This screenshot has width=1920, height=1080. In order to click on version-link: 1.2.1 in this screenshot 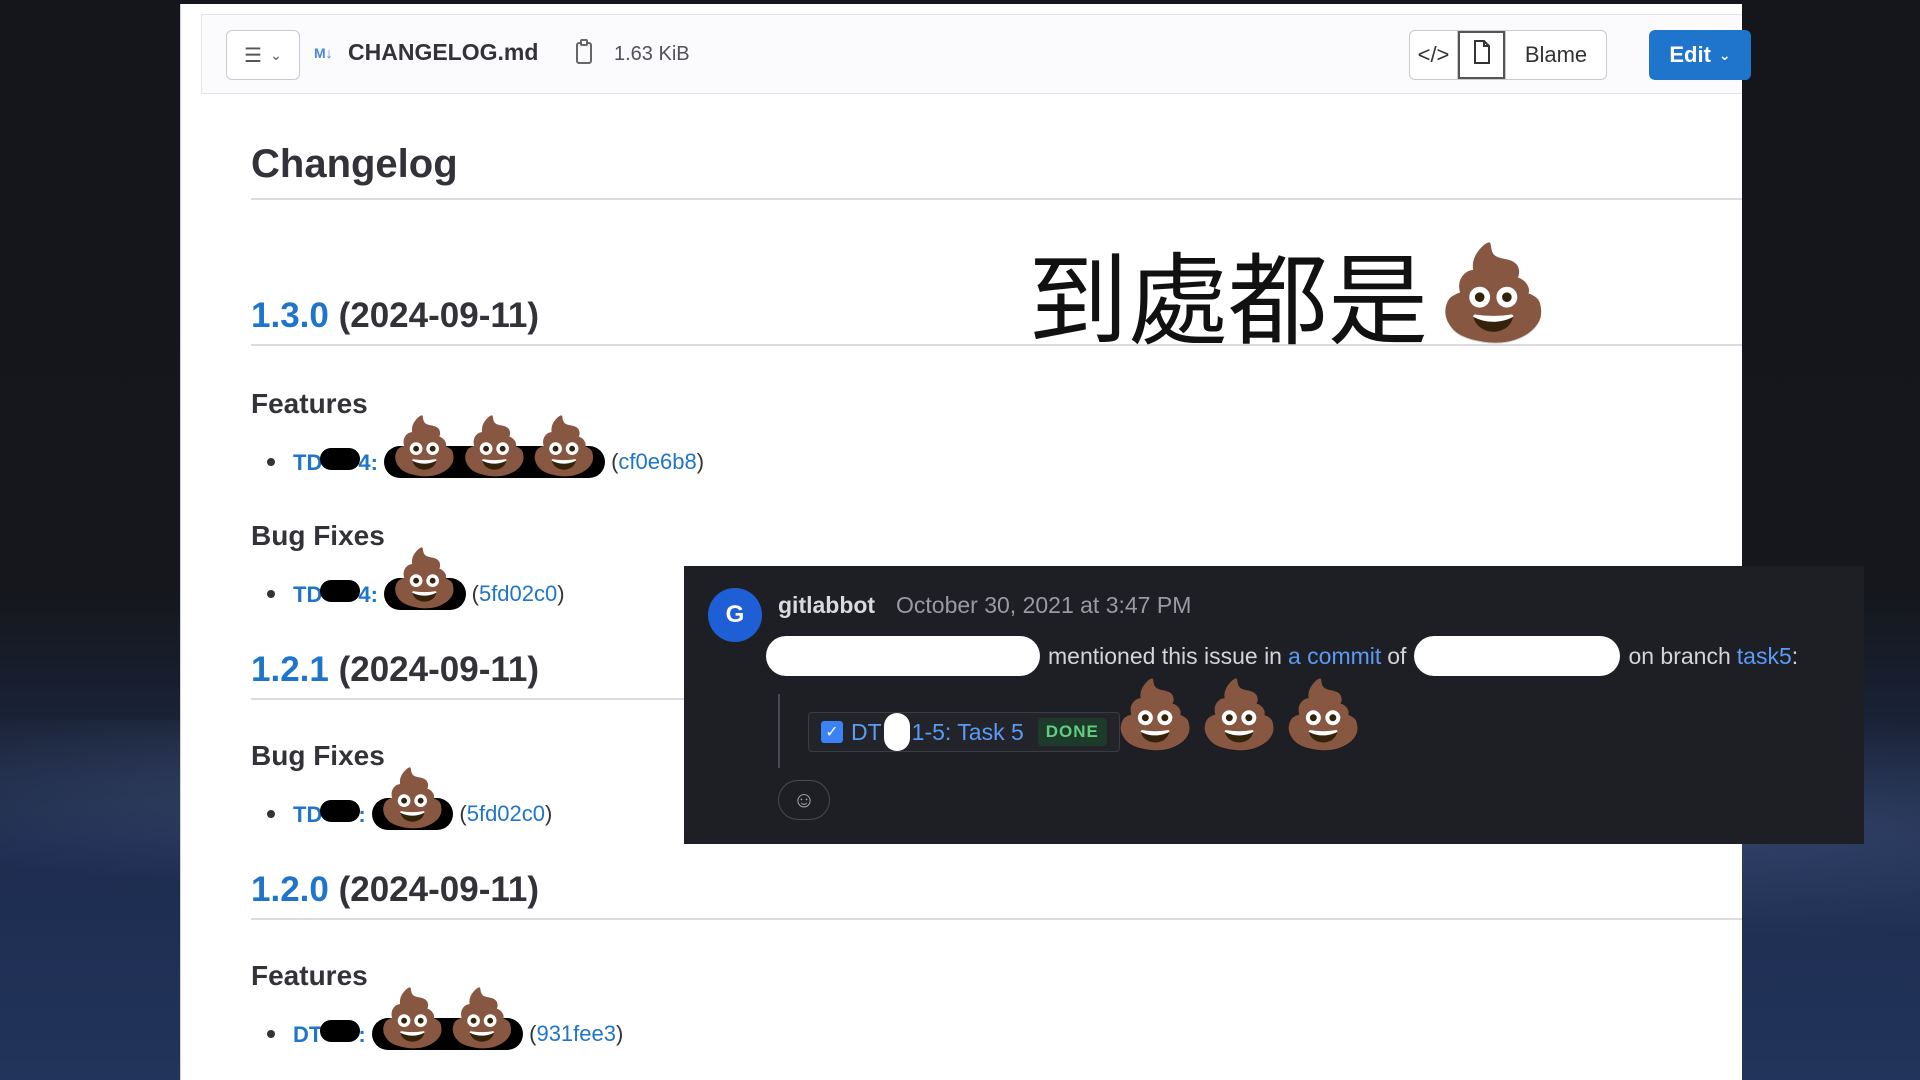, I will do `click(290, 669)`.